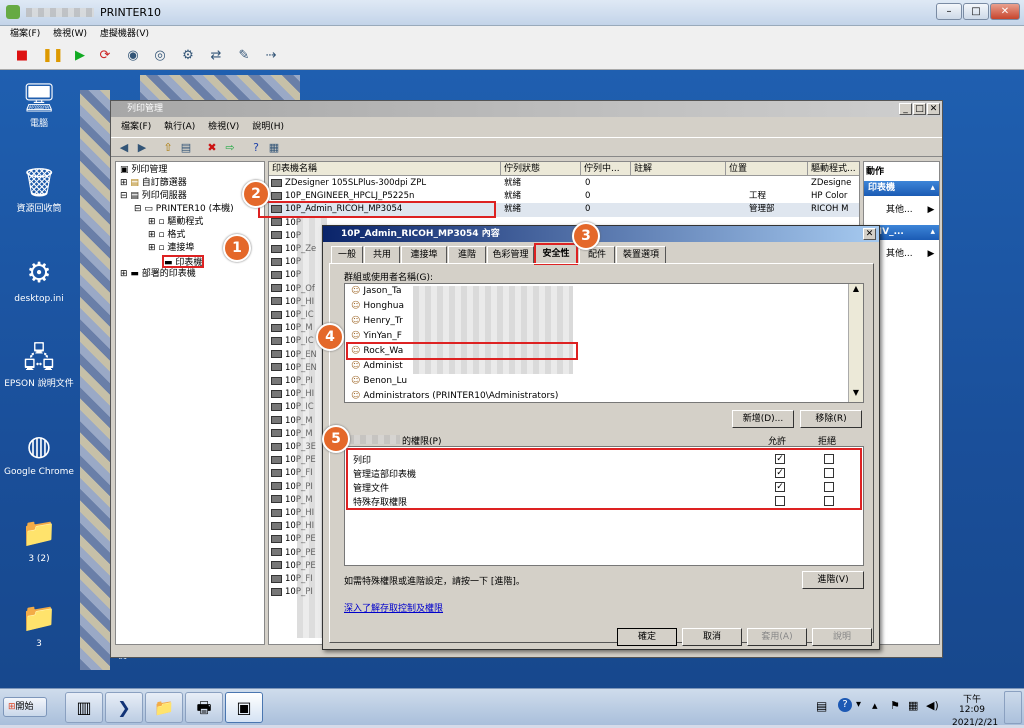  Describe the element at coordinates (142, 148) in the screenshot. I see `forward-icon: ▶` at that location.